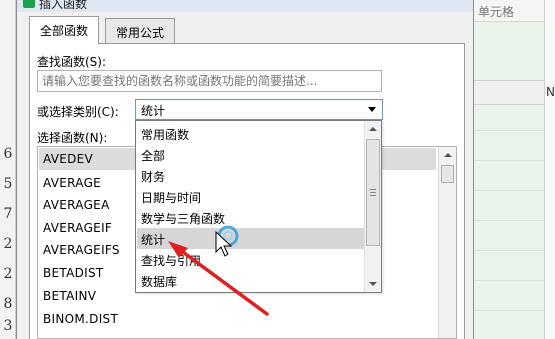 Image resolution: width=555 pixels, height=339 pixels. I want to click on row-number: 6, so click(8, 154).